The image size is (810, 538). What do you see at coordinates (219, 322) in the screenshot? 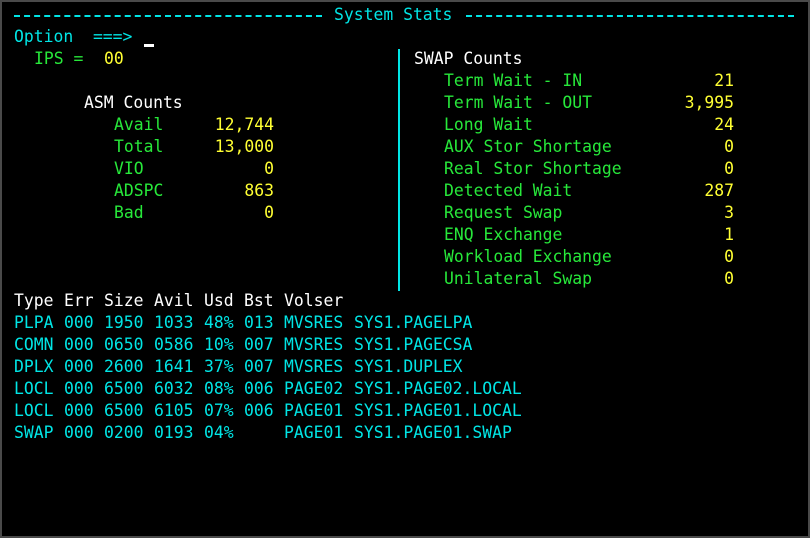
I see `table-cell: 48%` at bounding box center [219, 322].